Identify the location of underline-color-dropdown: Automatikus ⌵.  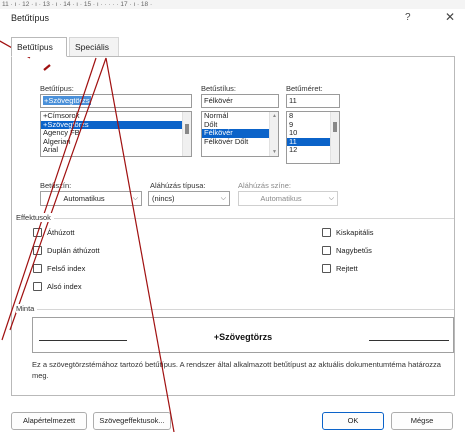
(288, 198).